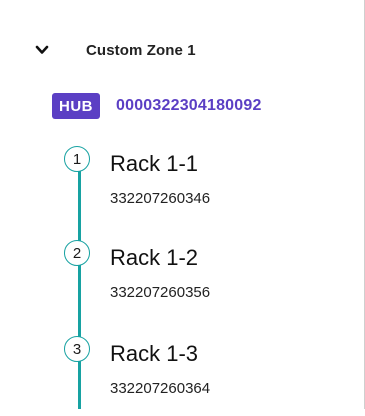 The height and width of the screenshot is (416, 365). I want to click on rack-name: Rack 1-2, so click(154, 257).